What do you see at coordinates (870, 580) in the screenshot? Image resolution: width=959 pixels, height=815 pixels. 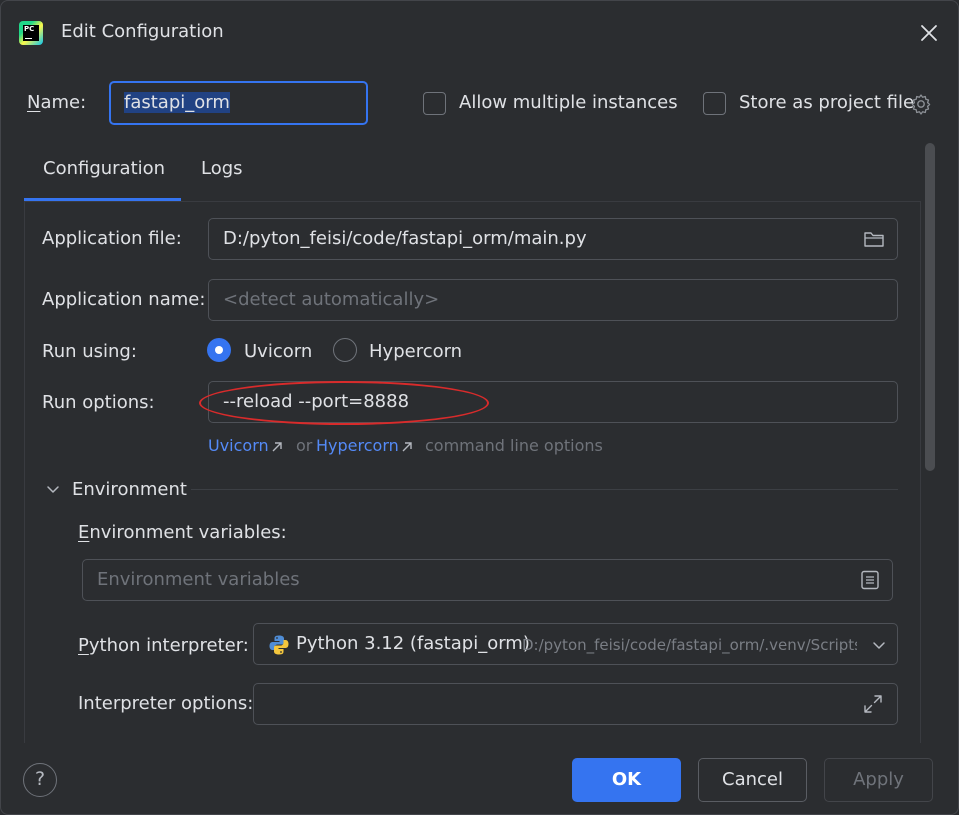 I see `edit-document-icon` at bounding box center [870, 580].